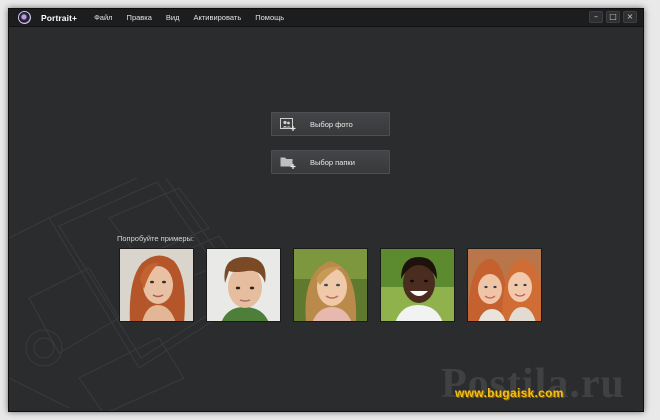 This screenshot has height=420, width=660. I want to click on select-folder-button: Выбор папки, so click(330, 162).